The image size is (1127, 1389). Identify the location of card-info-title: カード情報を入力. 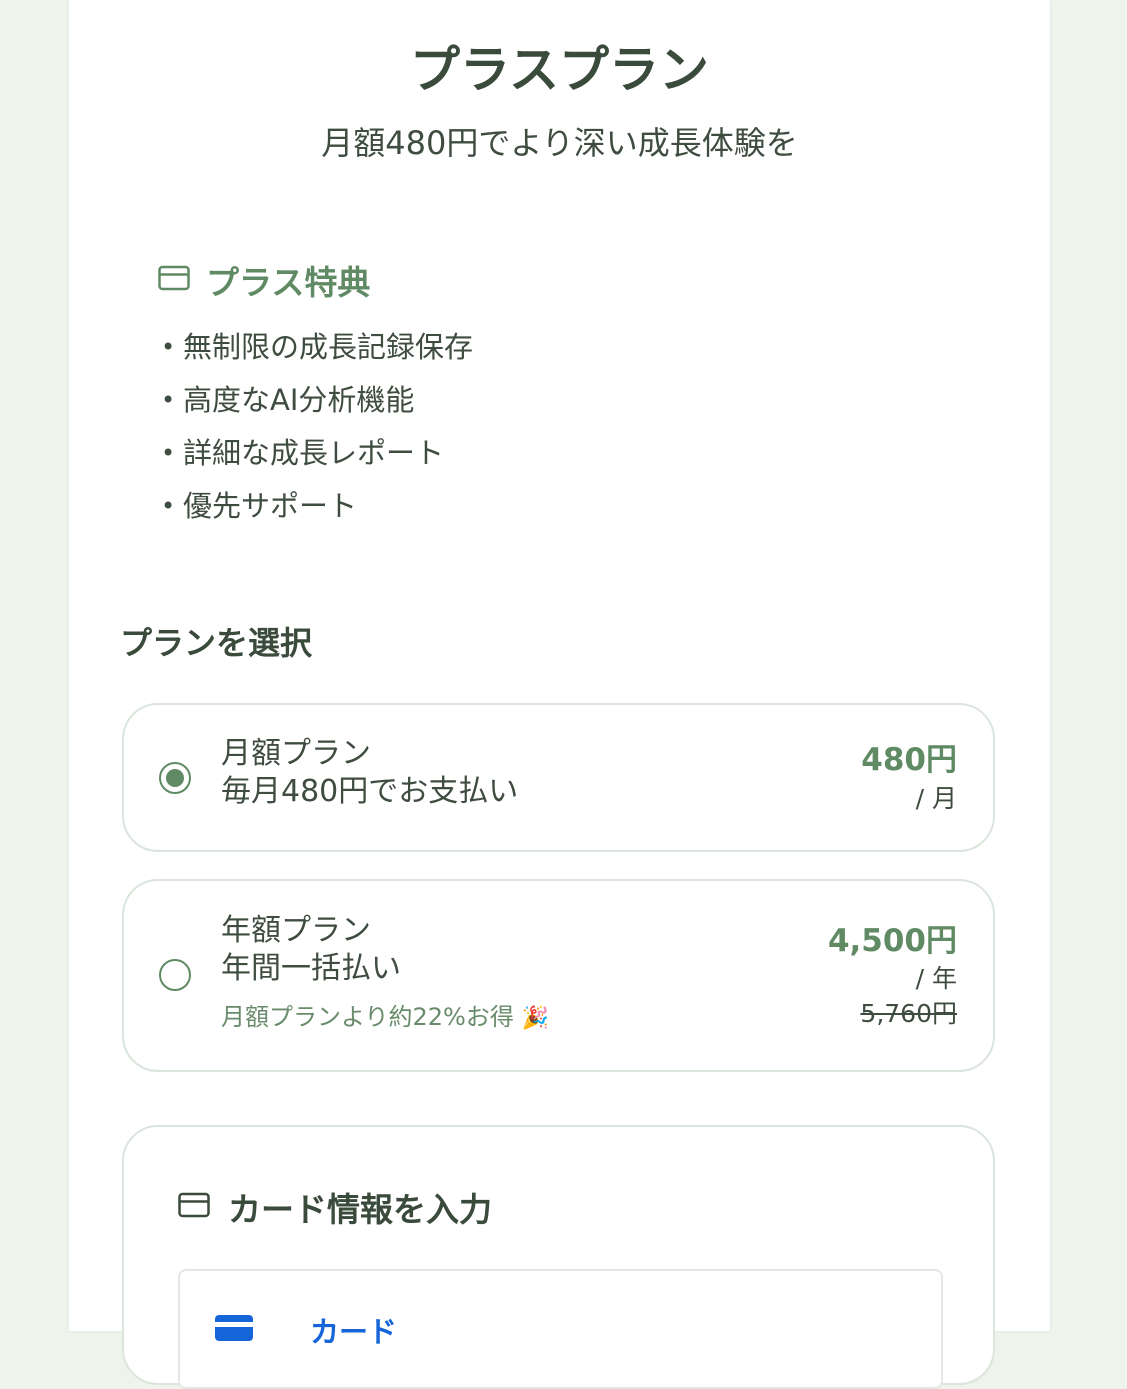
(360, 1209).